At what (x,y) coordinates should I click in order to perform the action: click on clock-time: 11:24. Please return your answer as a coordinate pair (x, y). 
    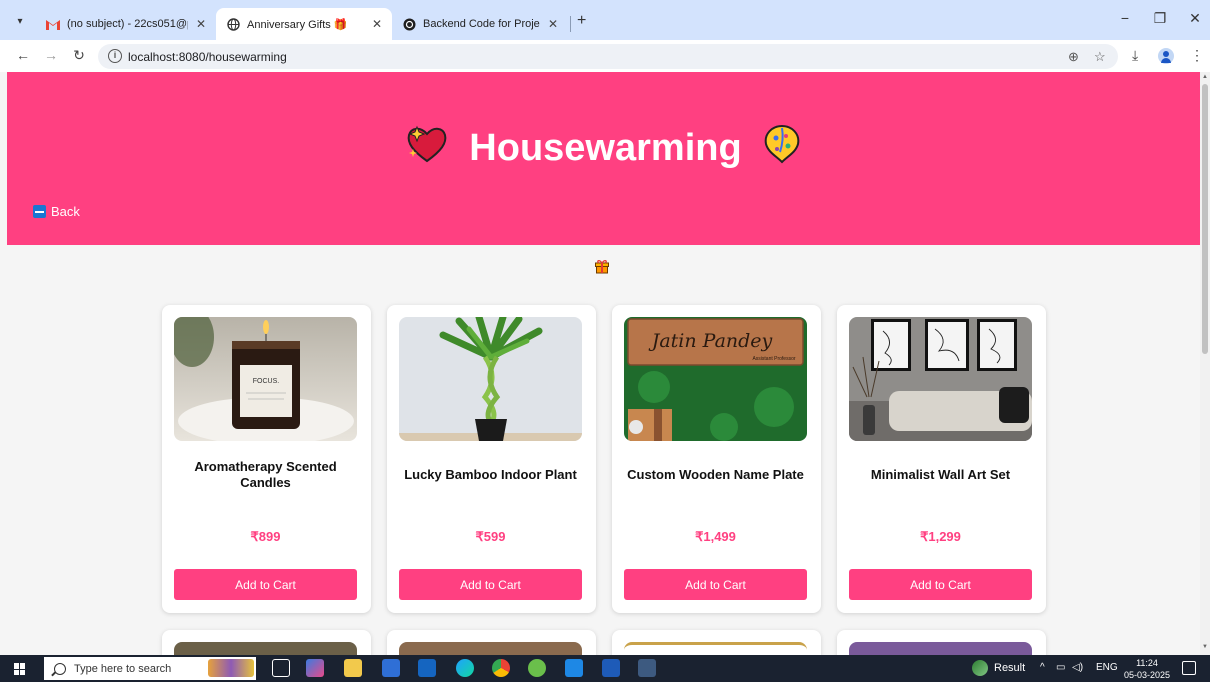
    Looking at the image, I should click on (1147, 663).